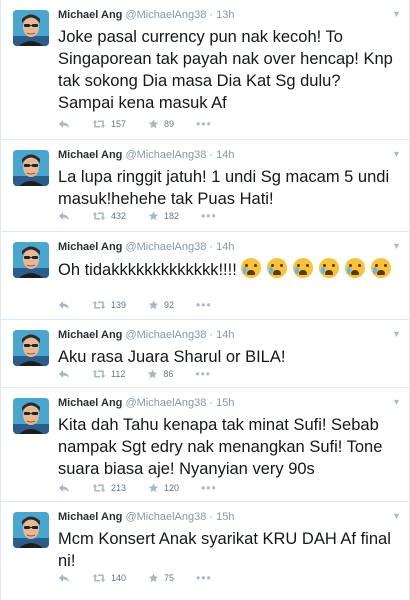 This screenshot has height=600, width=410. What do you see at coordinates (161, 124) in the screenshot?
I see `favorite-button: 89` at bounding box center [161, 124].